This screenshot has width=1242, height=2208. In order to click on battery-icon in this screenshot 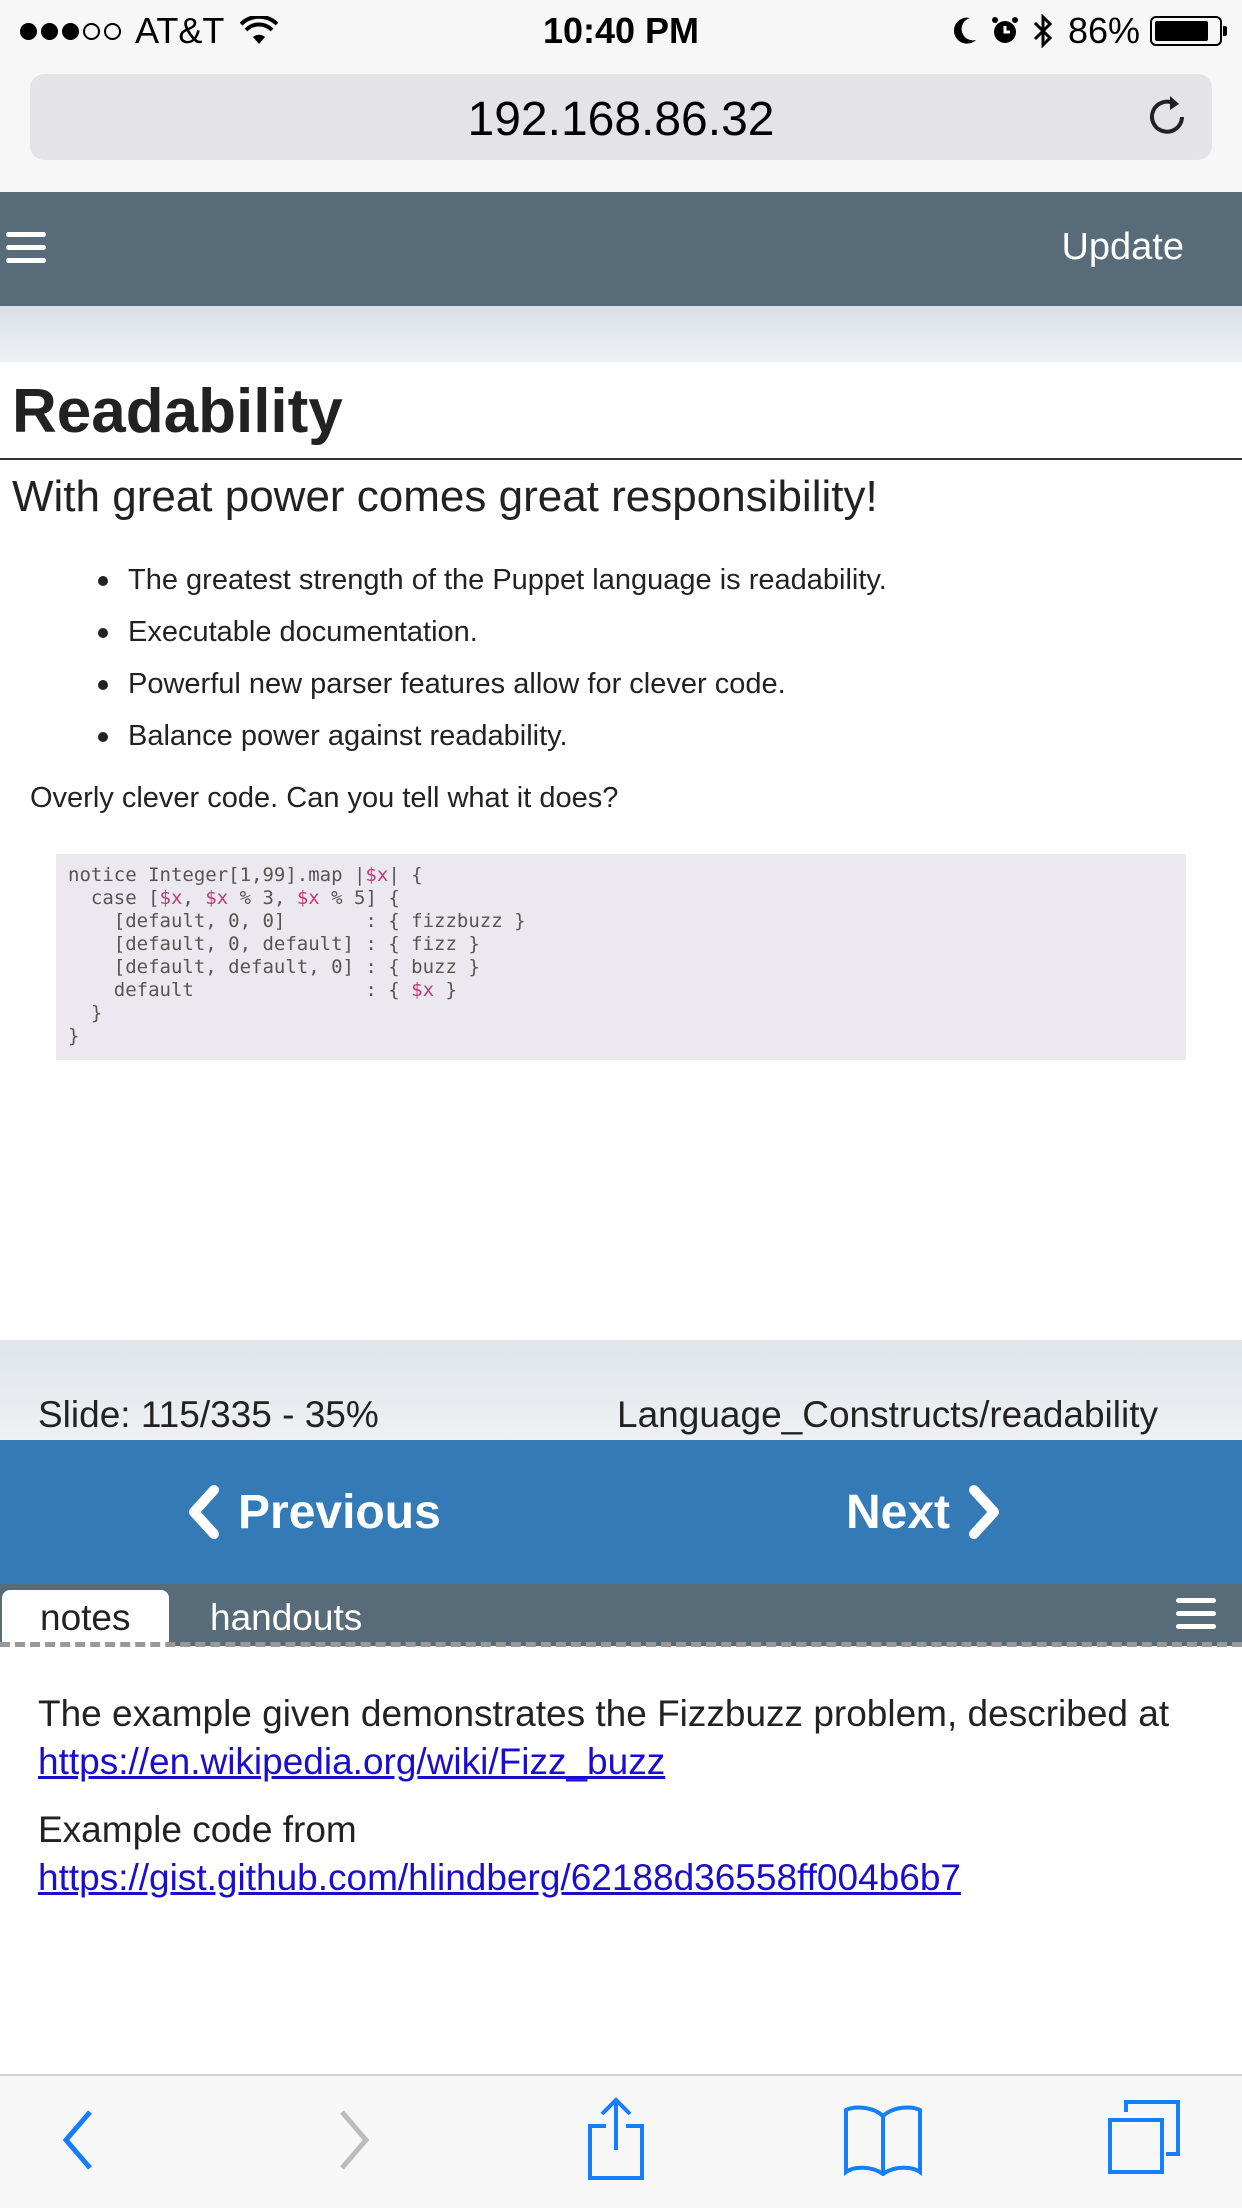, I will do `click(1188, 31)`.